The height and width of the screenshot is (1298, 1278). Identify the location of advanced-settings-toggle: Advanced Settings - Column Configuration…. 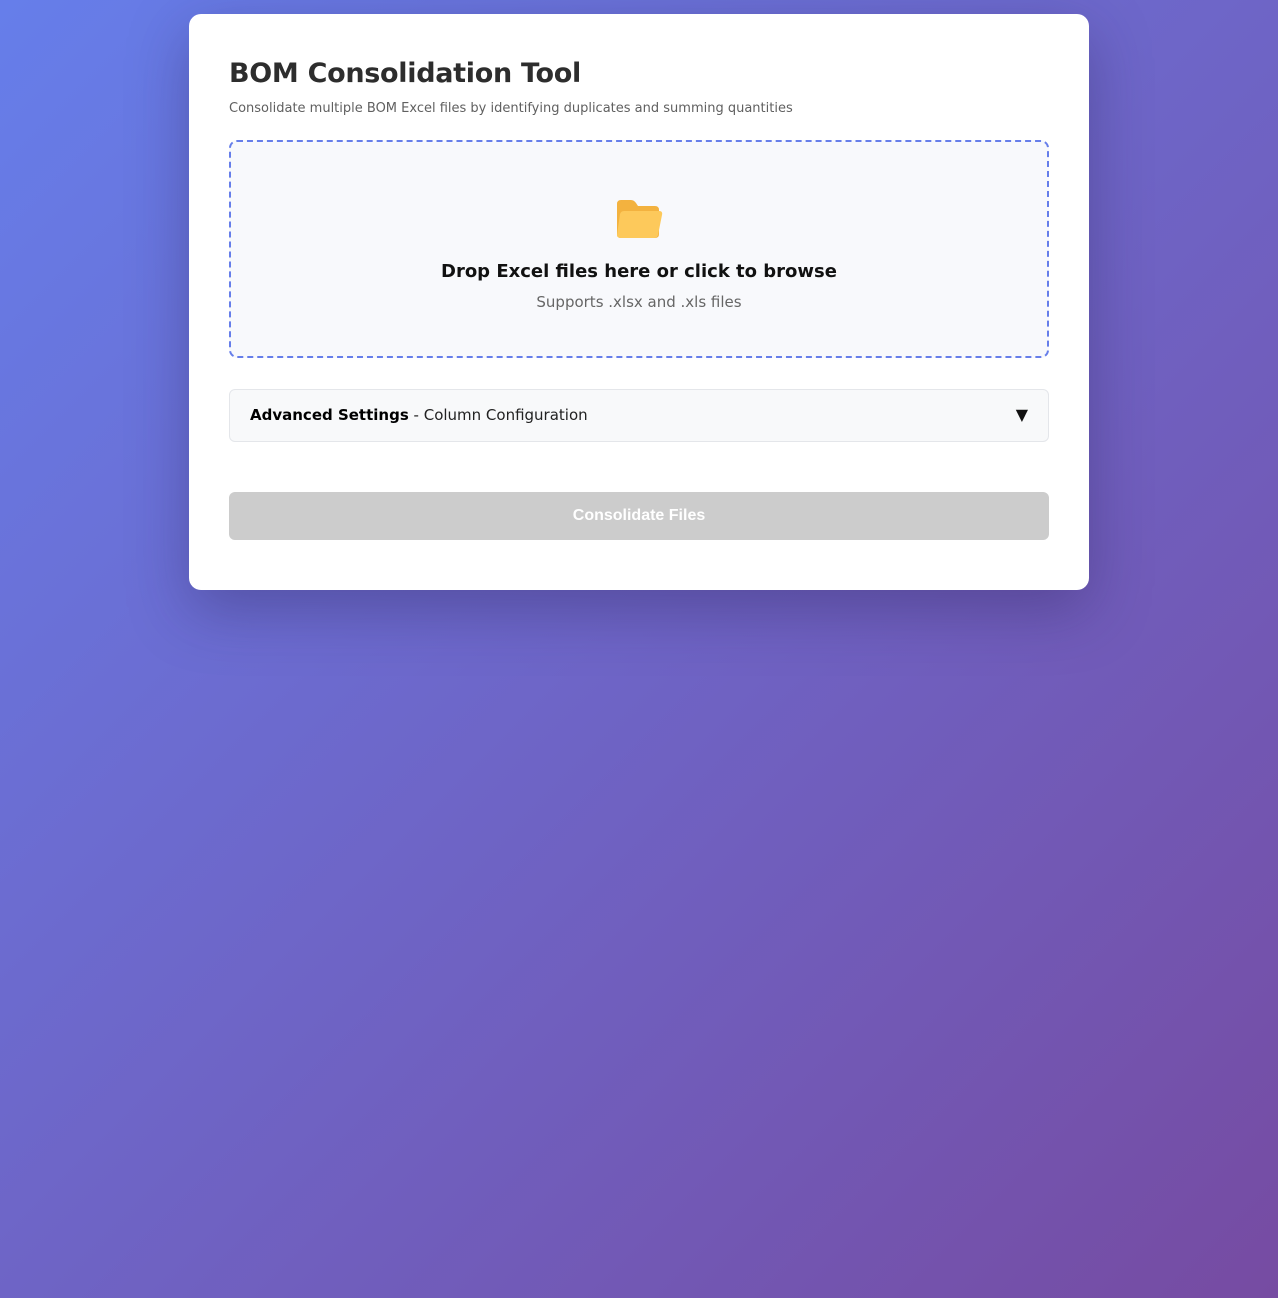
(639, 415).